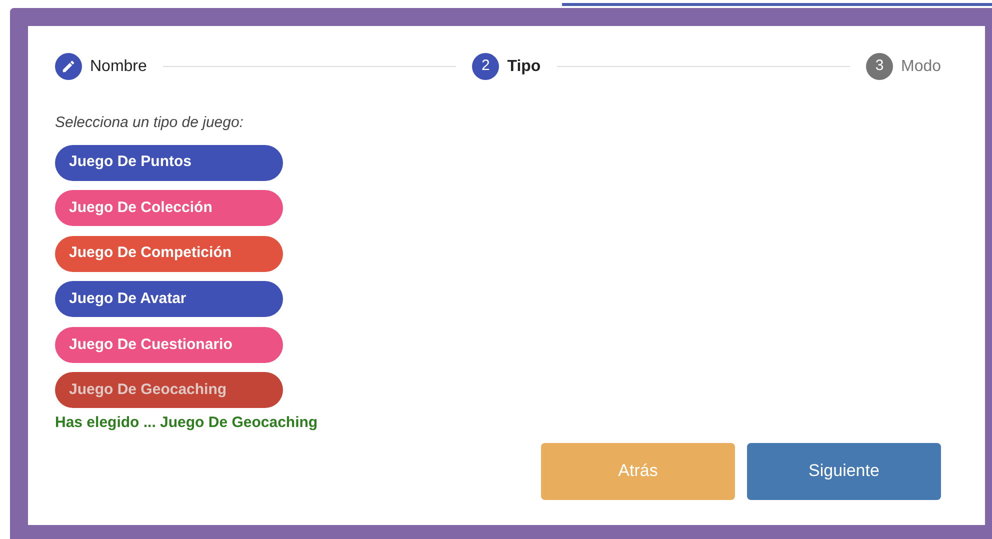 Image resolution: width=992 pixels, height=539 pixels. Describe the element at coordinates (169, 162) in the screenshot. I see `game-type-button: Juego De Puntos` at that location.